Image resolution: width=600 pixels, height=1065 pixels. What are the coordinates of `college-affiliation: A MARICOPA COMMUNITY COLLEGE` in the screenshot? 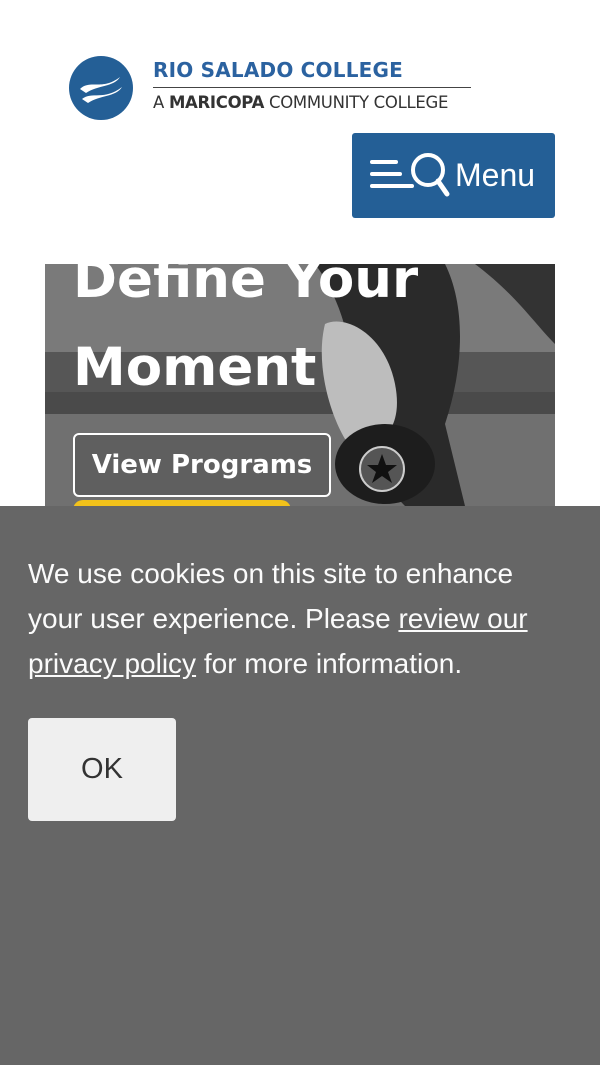 It's located at (300, 102).